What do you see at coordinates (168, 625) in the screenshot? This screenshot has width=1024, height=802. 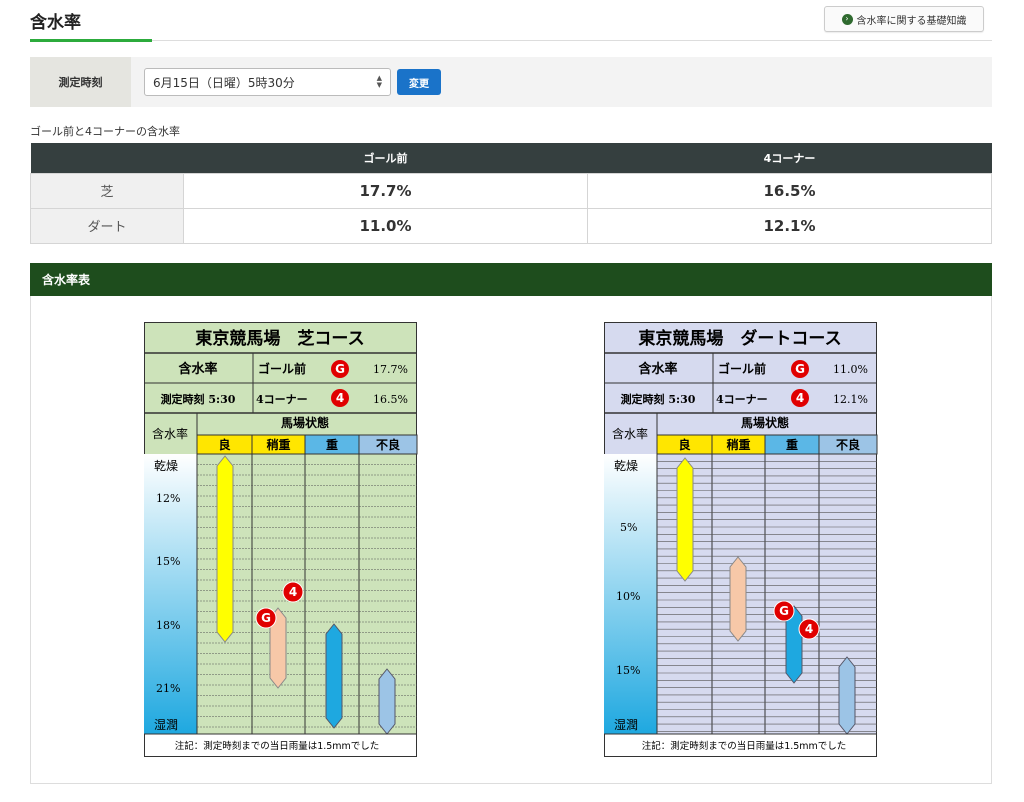 I see `tick-label: 18%` at bounding box center [168, 625].